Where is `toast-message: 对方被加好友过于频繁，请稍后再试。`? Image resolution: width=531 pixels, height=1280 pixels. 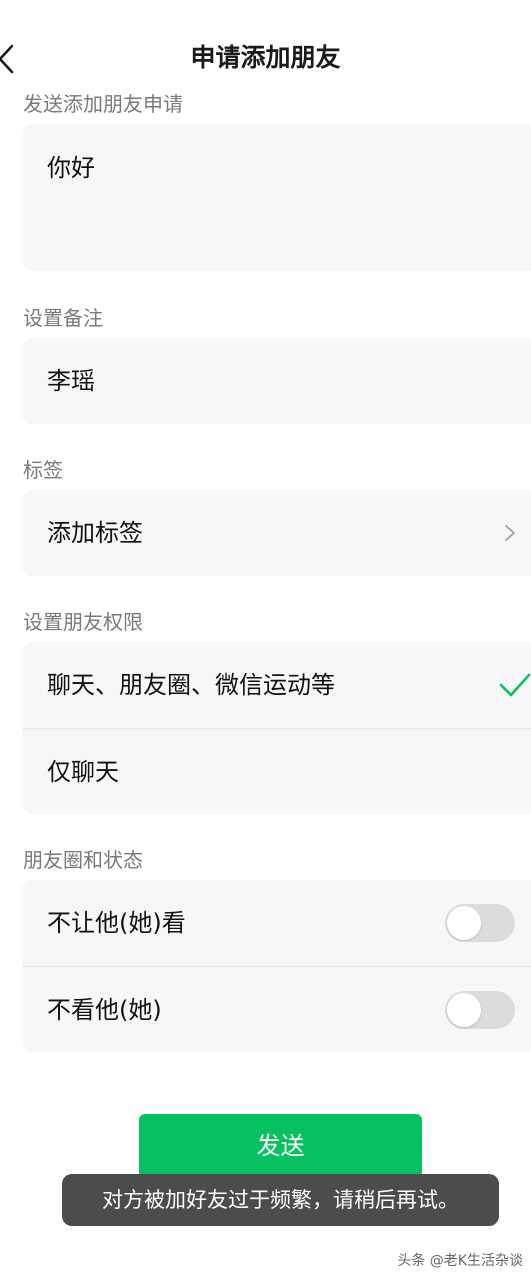
toast-message: 对方被加好友过于频繁，请稍后再试。 is located at coordinates (280, 1200).